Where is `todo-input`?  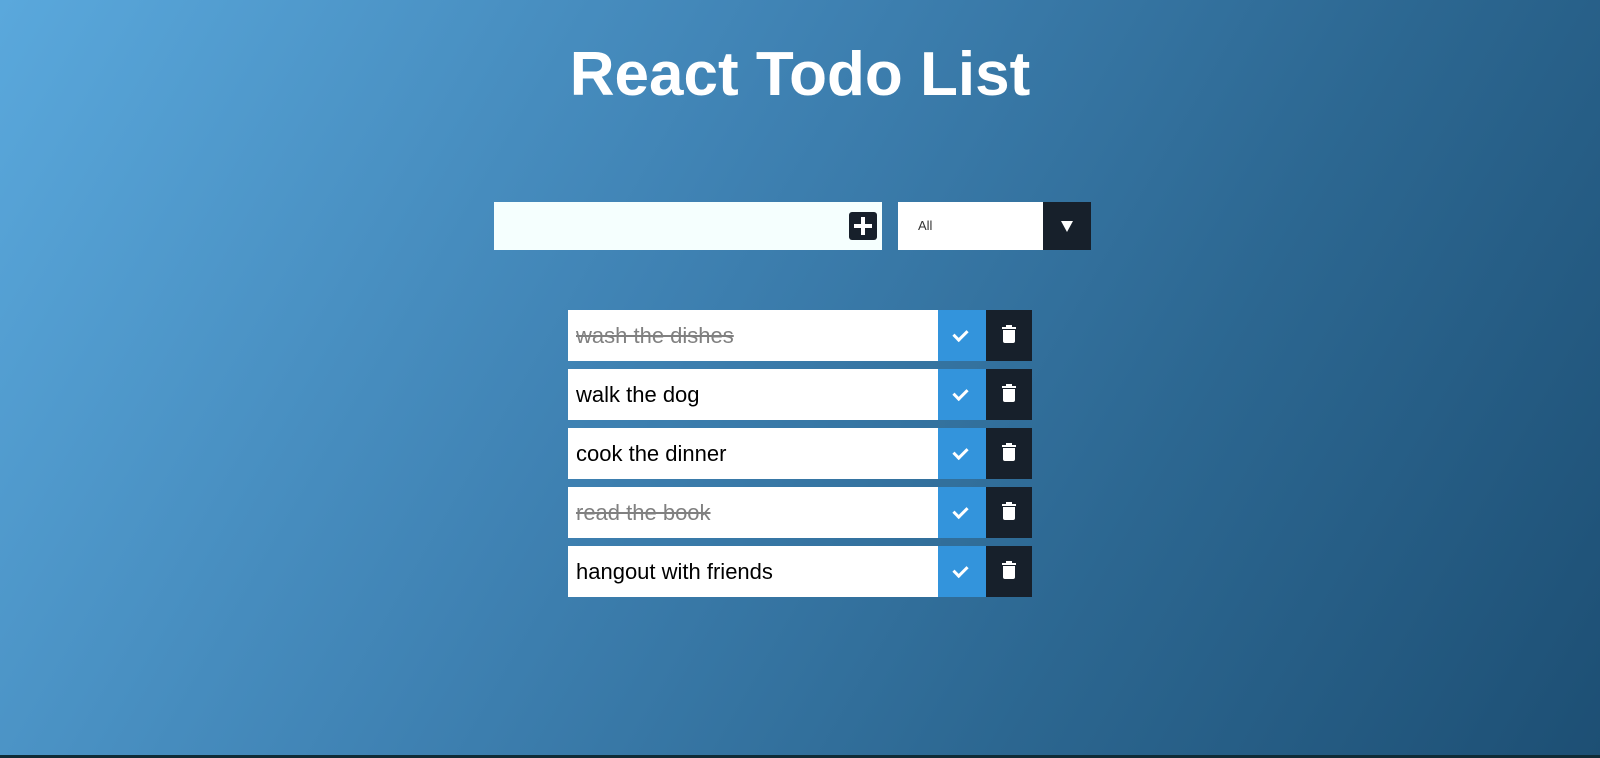 todo-input is located at coordinates (664, 226).